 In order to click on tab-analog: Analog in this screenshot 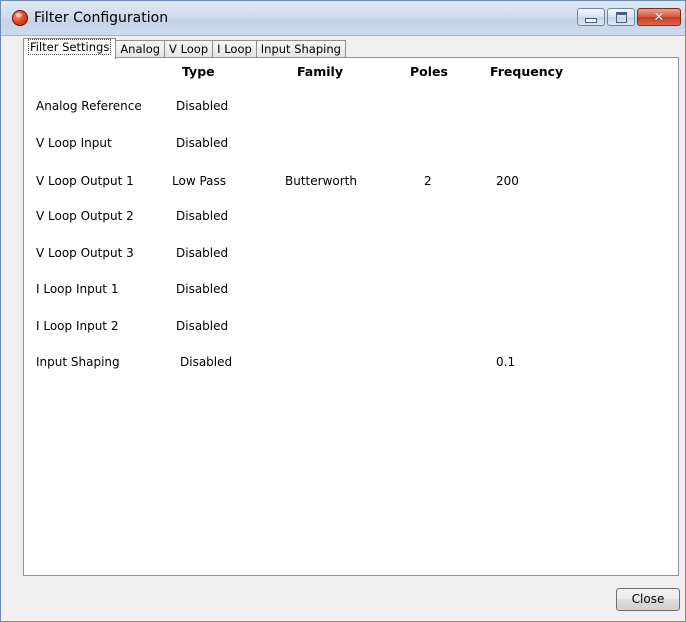, I will do `click(140, 49)`.